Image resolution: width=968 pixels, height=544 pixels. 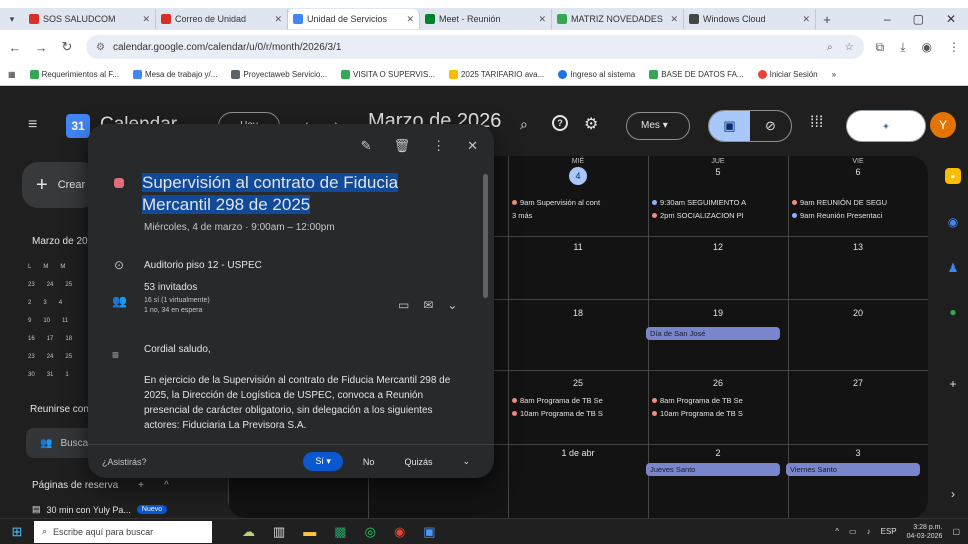 I want to click on keep-icon: ▪, so click(x=953, y=176).